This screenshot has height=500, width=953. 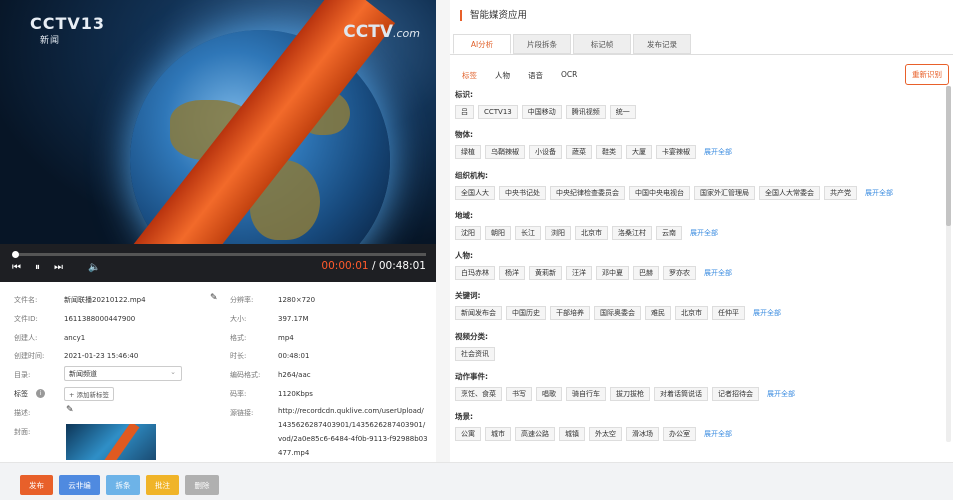 I want to click on tag-chip: 拔刀拔枪, so click(x=630, y=394).